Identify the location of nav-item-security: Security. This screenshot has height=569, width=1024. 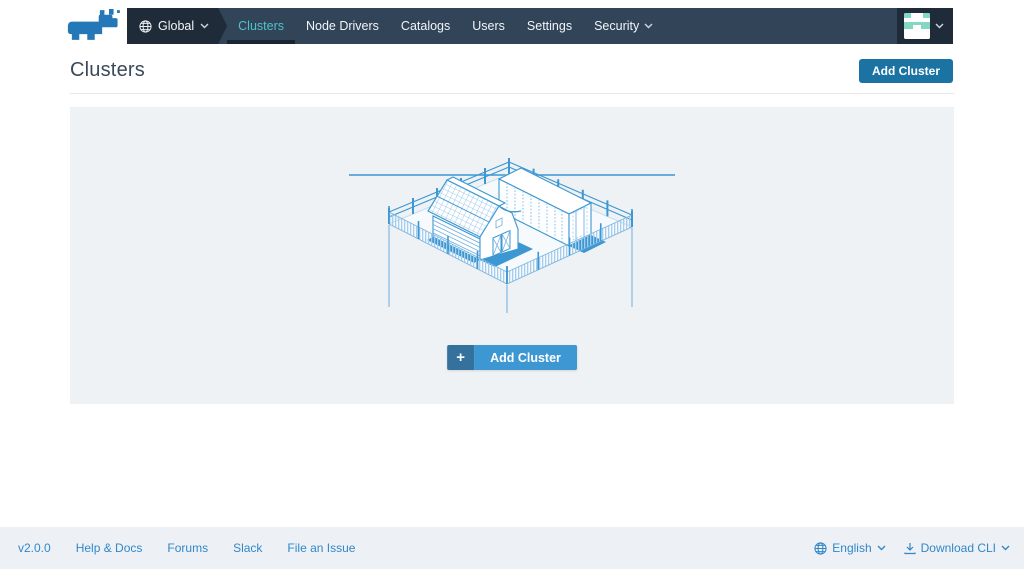
(623, 26).